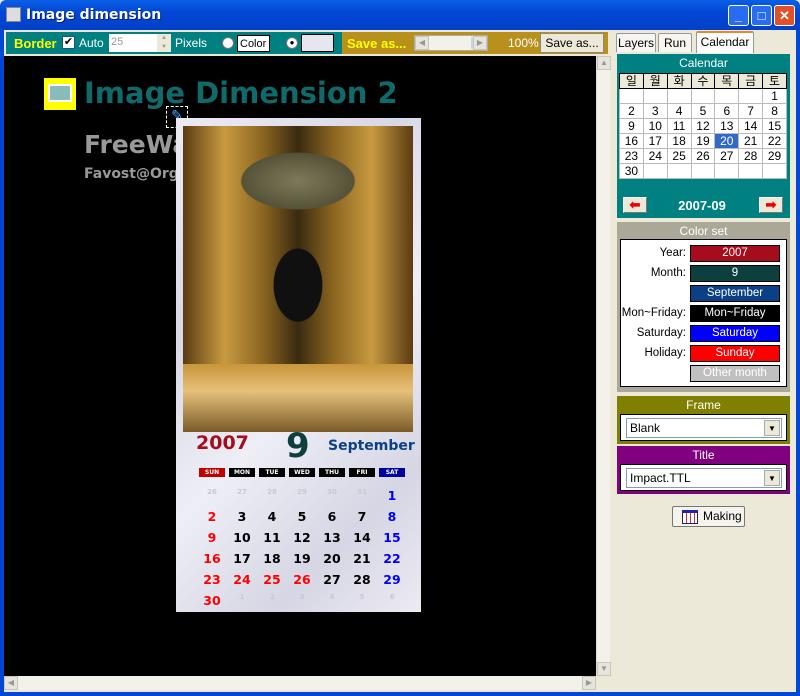 The image size is (800, 696). What do you see at coordinates (704, 428) in the screenshot?
I see `frame-select: Blank ▼` at bounding box center [704, 428].